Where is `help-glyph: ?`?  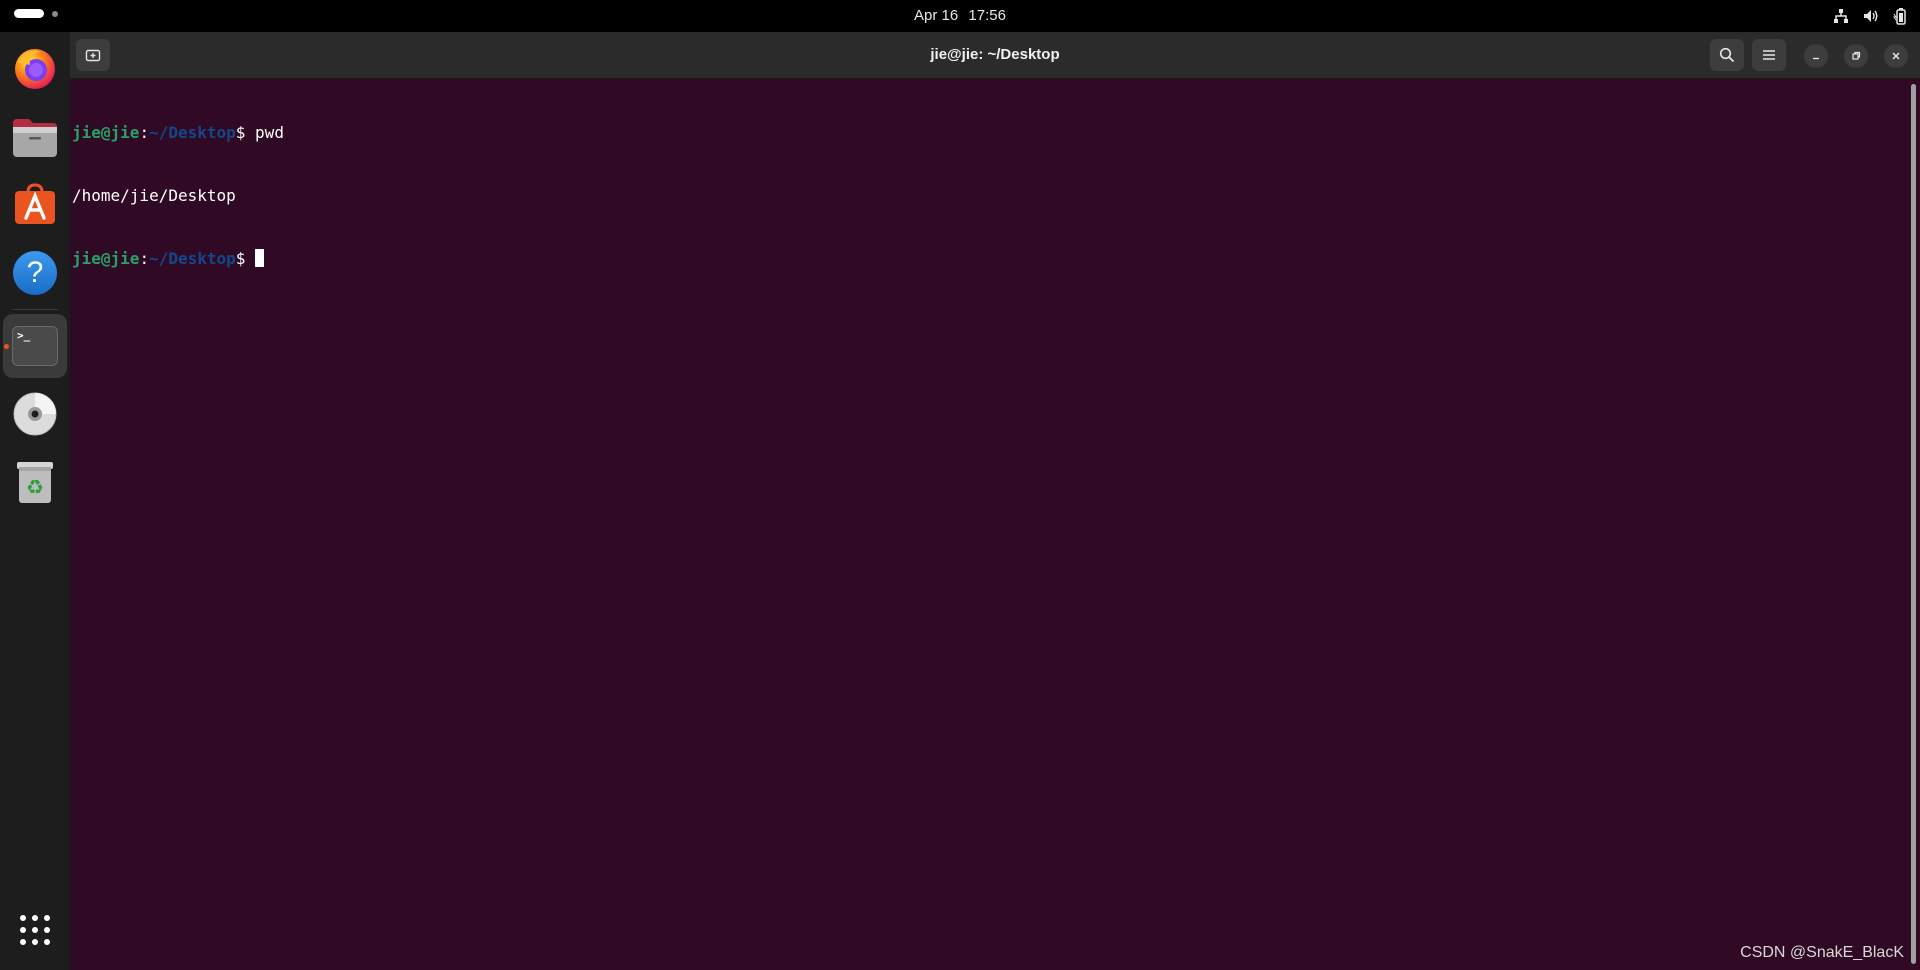 help-glyph: ? is located at coordinates (35, 272).